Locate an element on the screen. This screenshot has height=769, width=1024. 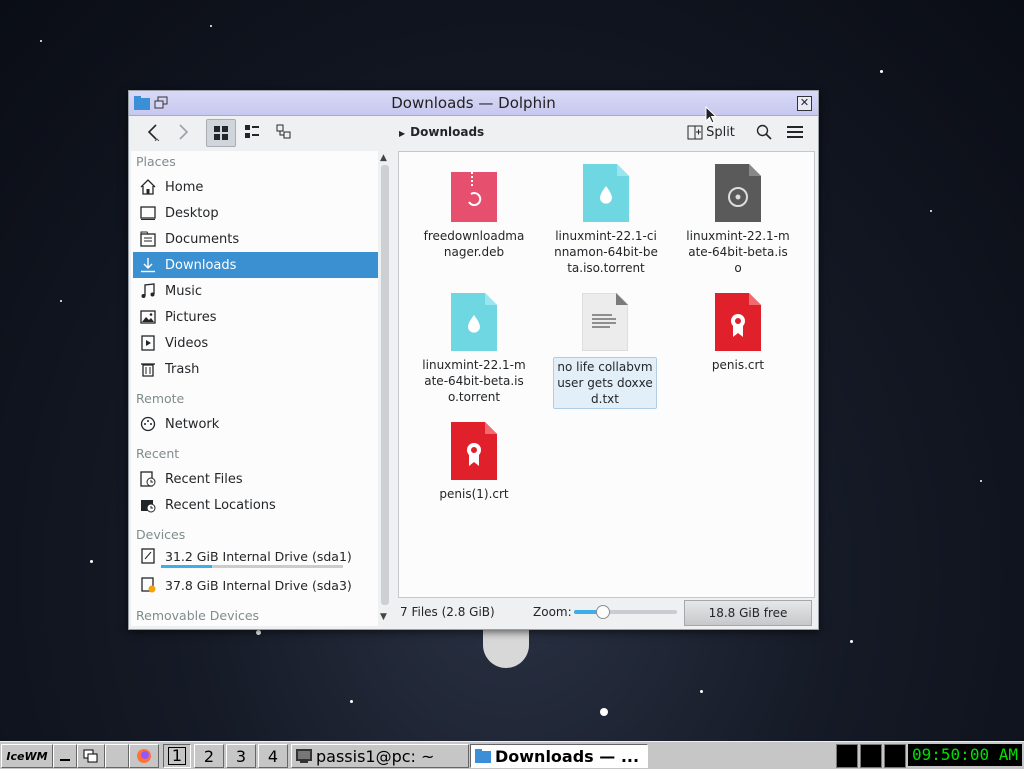
section-devices: Devices is located at coordinates (161, 534).